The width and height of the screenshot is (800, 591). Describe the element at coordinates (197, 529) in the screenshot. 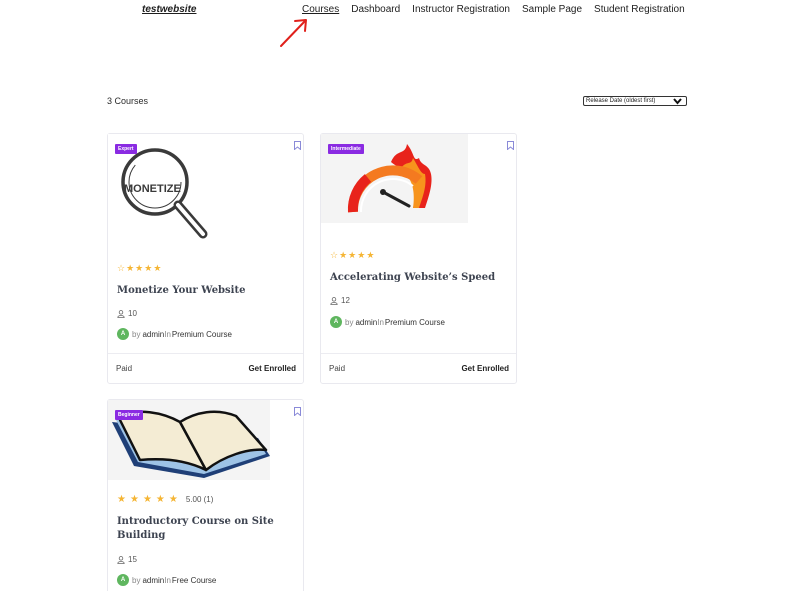

I see `course-title: Introductory Course on Site Building` at that location.